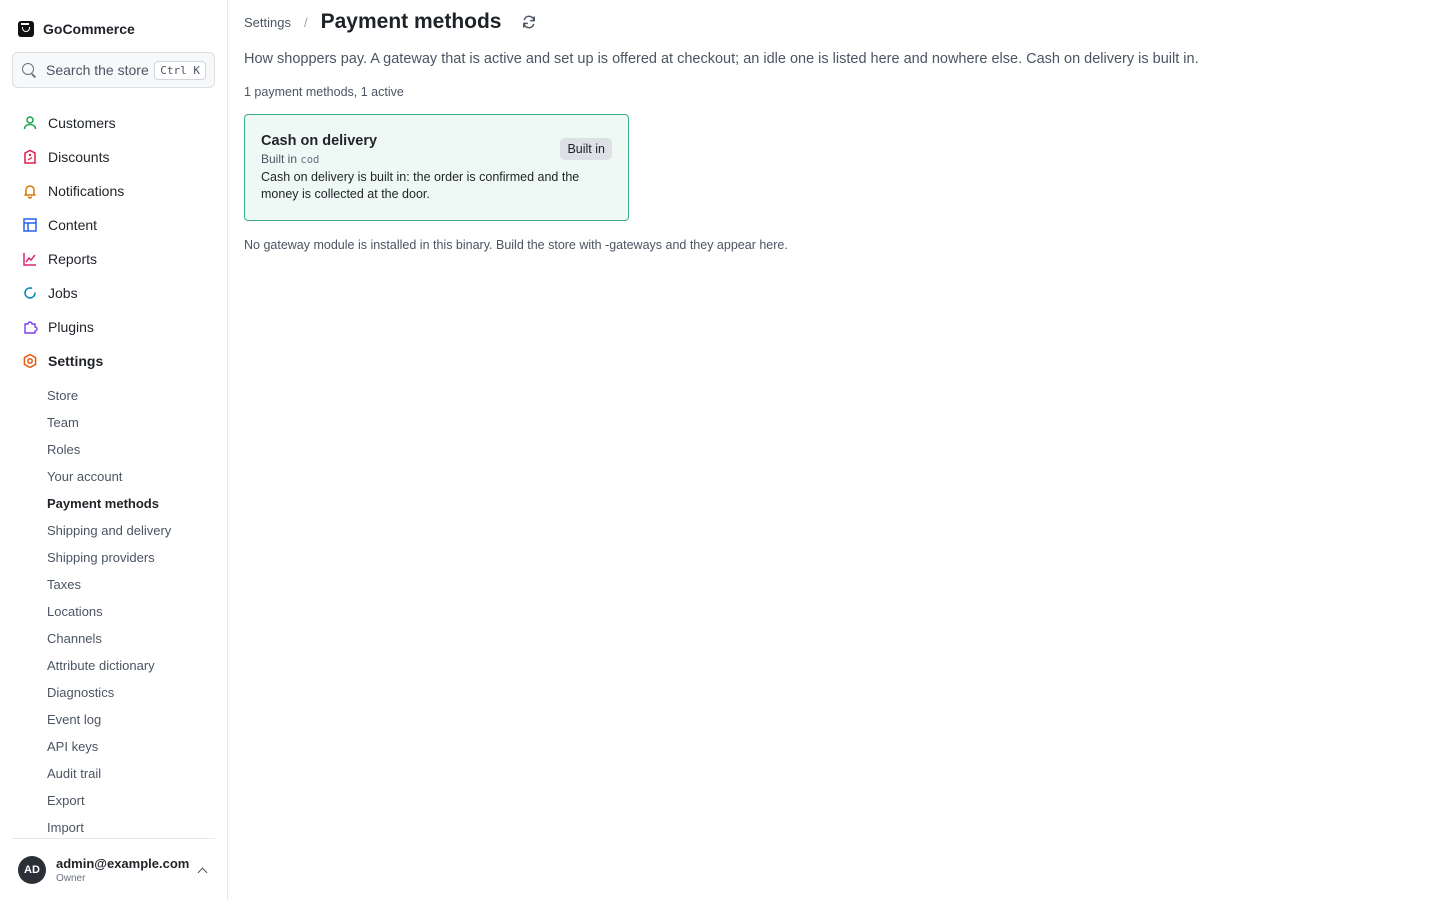  I want to click on subnav-item-export: Export, so click(113, 800).